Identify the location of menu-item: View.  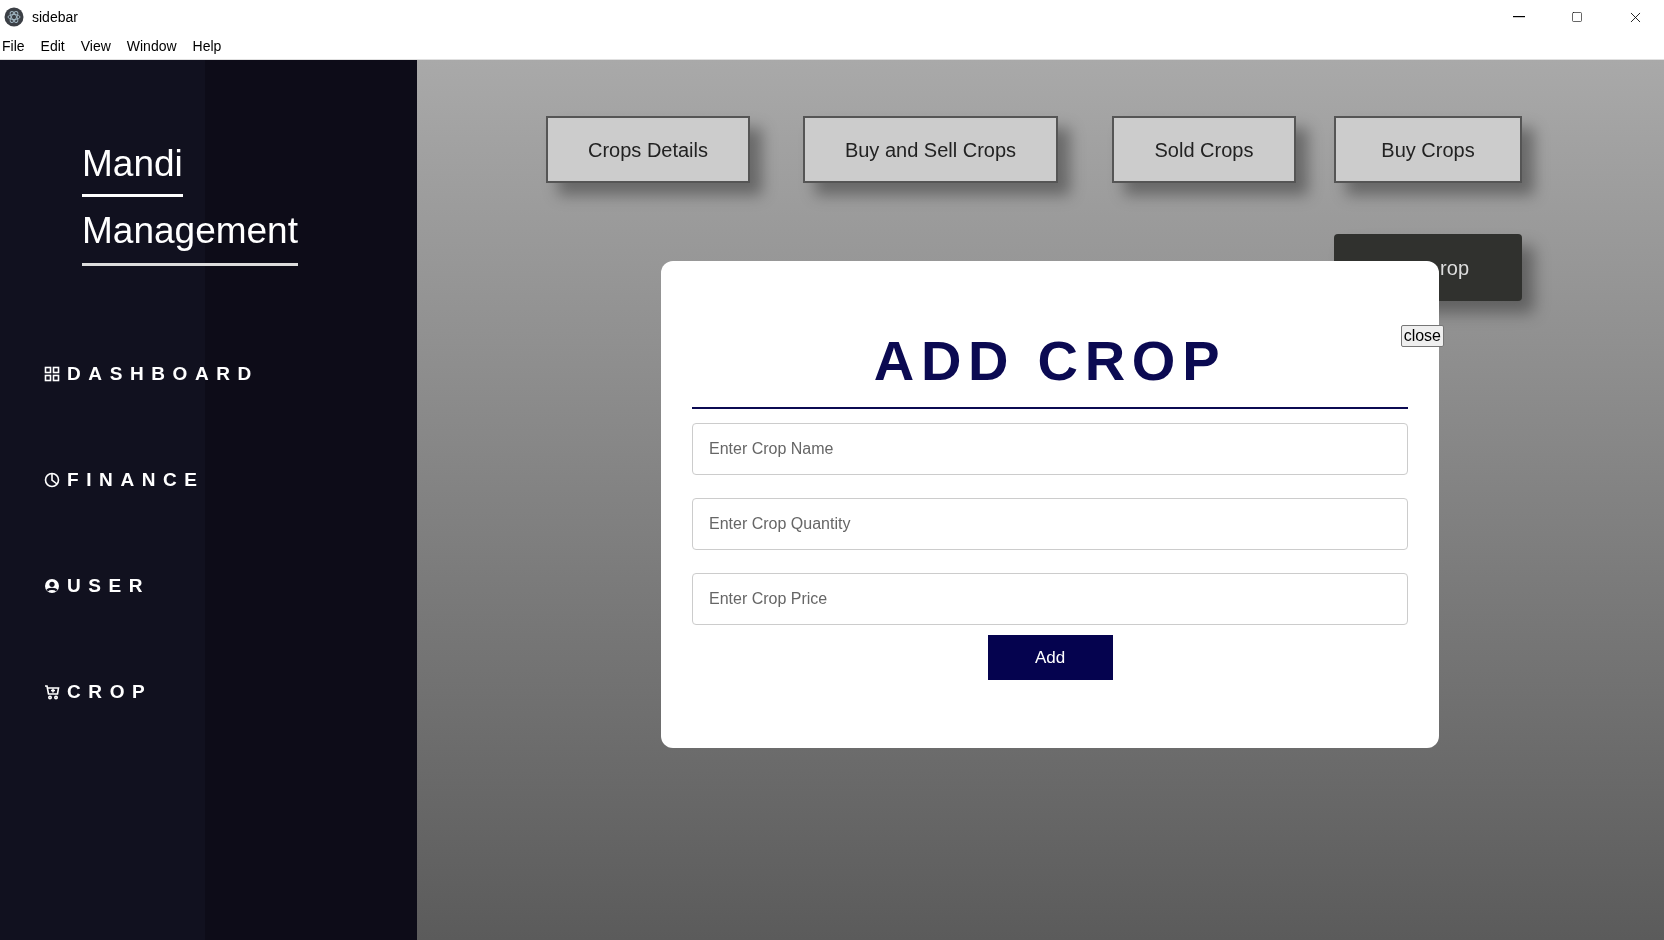
(101, 46).